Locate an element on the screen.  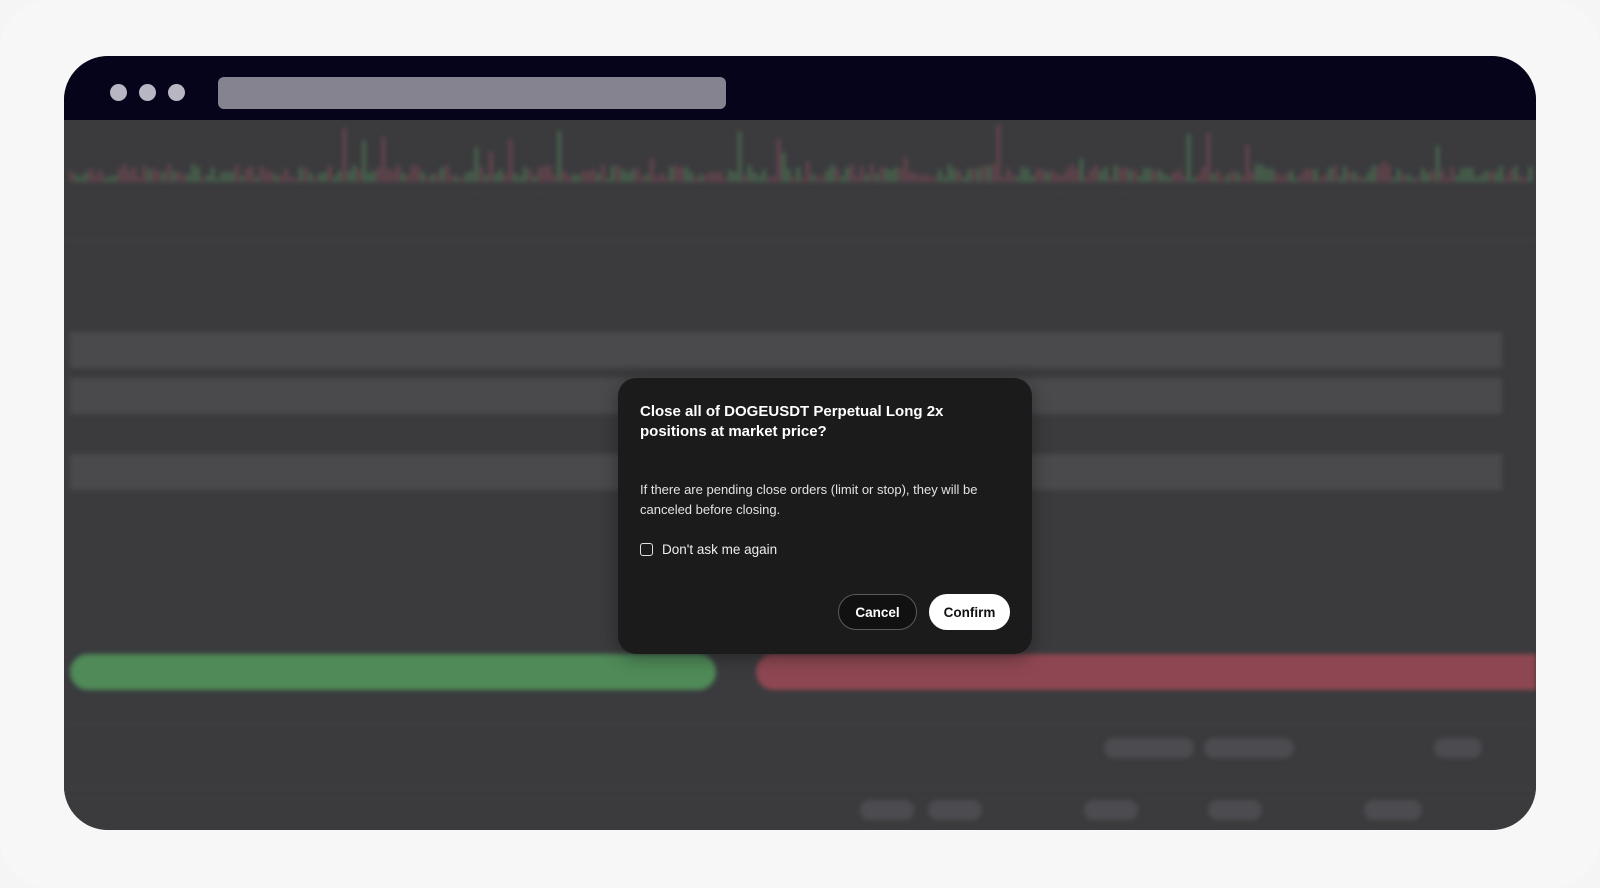
window-minimize-dot is located at coordinates (147, 92).